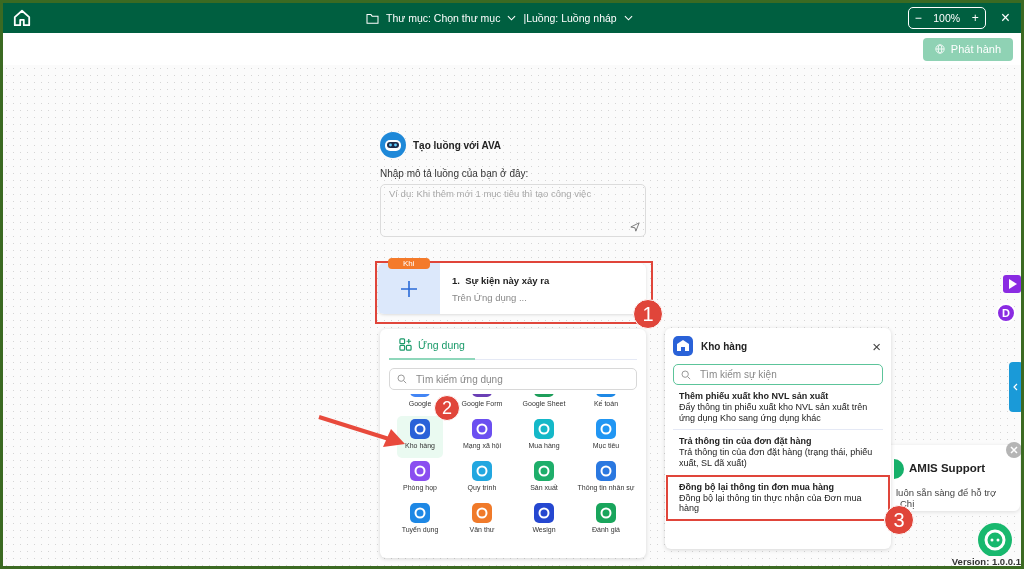 Image resolution: width=1024 pixels, height=569 pixels. I want to click on chatbot-icon, so click(995, 540).